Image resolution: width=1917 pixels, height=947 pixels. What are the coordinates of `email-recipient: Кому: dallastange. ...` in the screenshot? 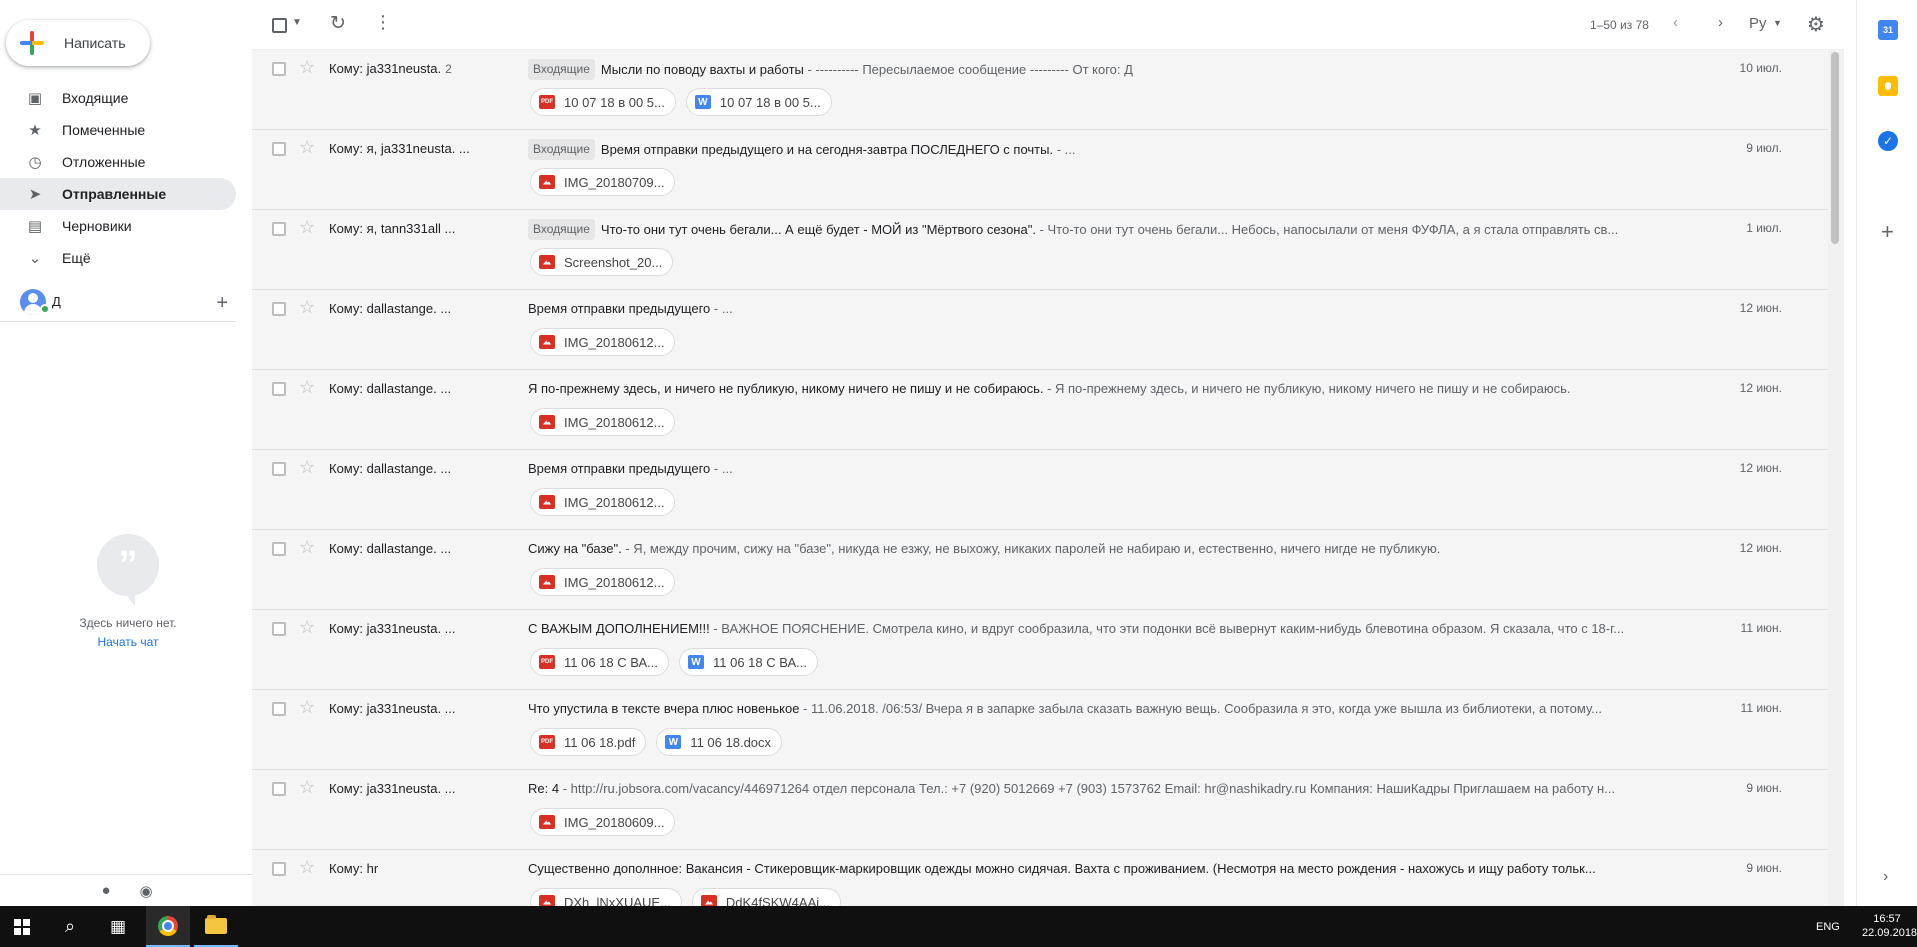 It's located at (390, 468).